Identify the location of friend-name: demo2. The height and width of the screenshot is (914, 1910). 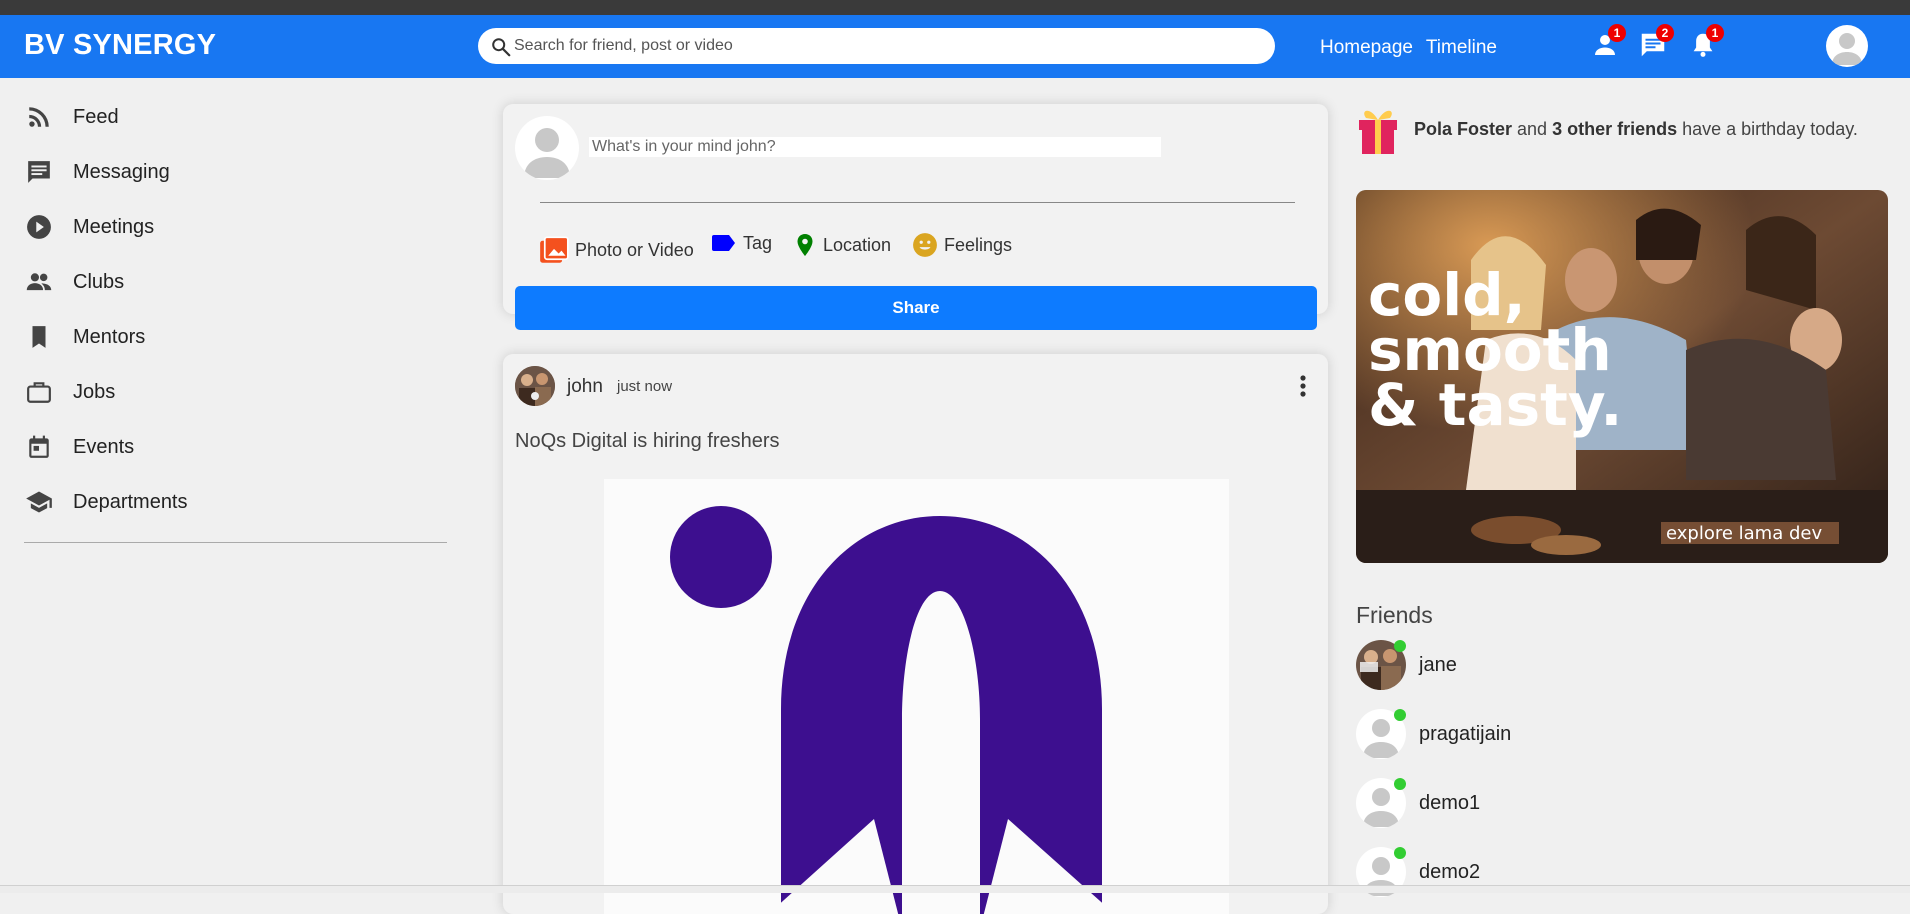
(1450, 871).